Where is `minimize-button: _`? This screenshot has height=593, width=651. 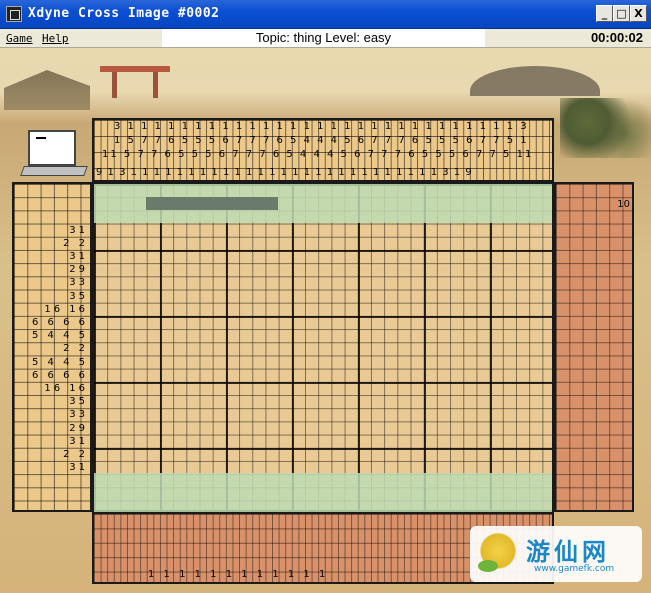 minimize-button: _ is located at coordinates (604, 13).